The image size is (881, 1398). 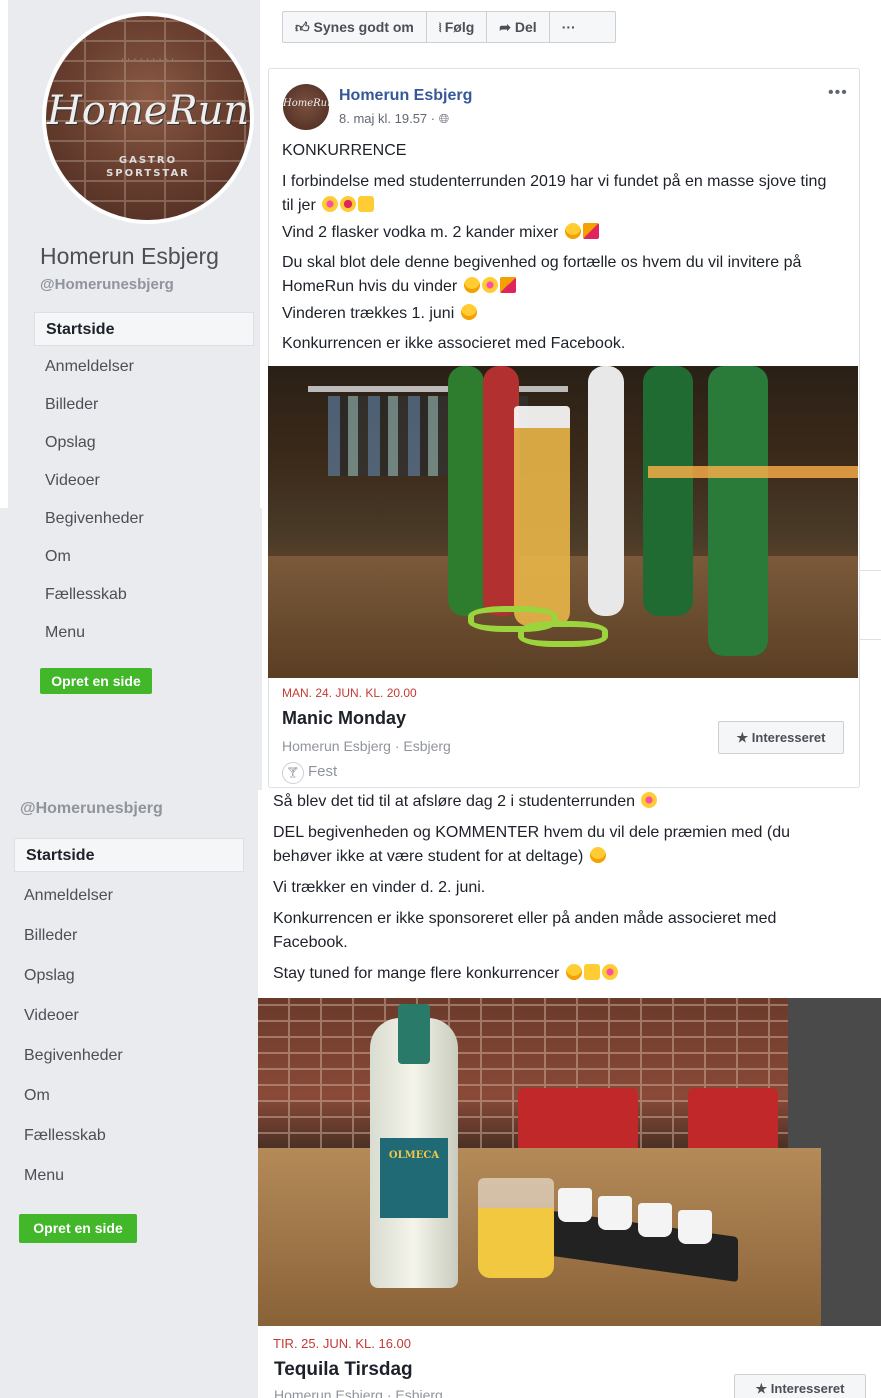 What do you see at coordinates (343, 1370) in the screenshot?
I see `event-title: Tequila Tirsdag` at bounding box center [343, 1370].